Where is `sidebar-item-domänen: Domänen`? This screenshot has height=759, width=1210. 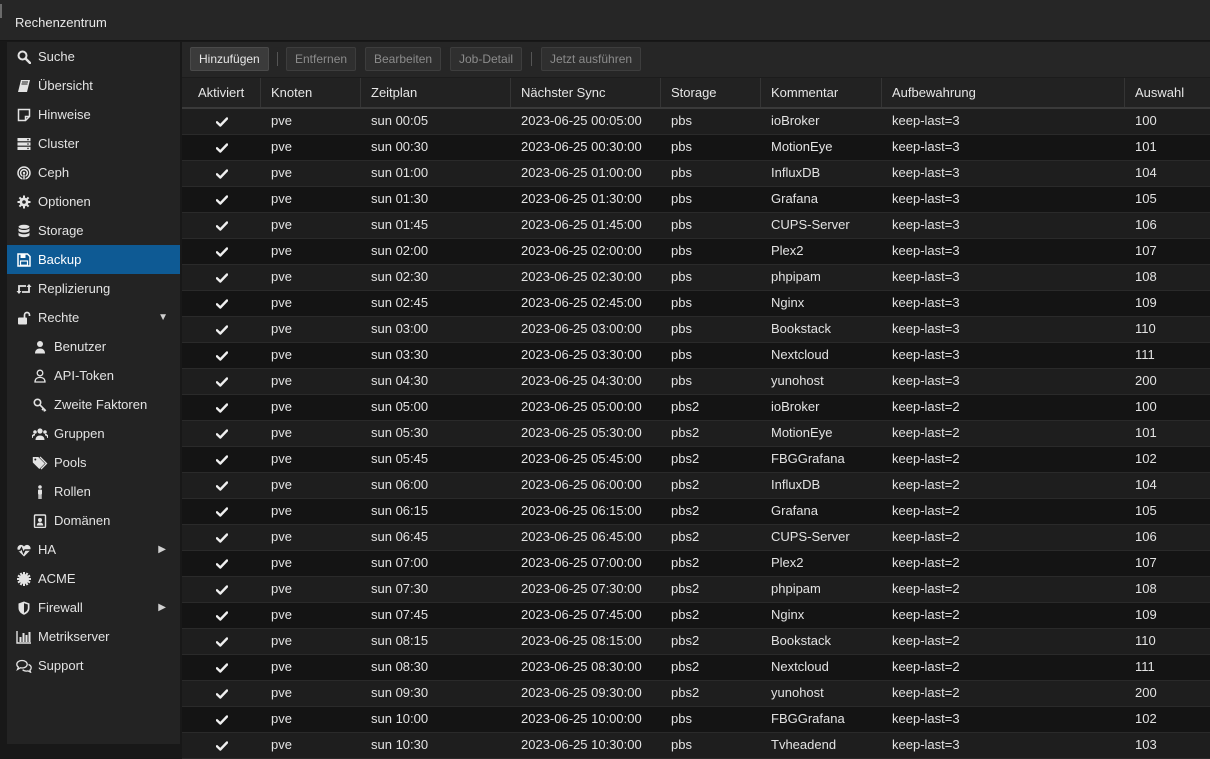
sidebar-item-domänen: Domänen is located at coordinates (93, 520).